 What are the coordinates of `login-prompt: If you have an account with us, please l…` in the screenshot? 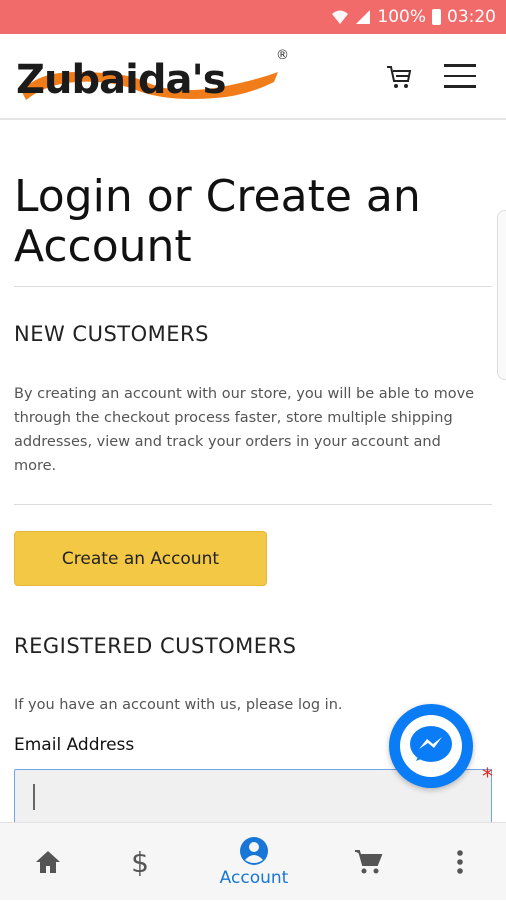 It's located at (178, 705).